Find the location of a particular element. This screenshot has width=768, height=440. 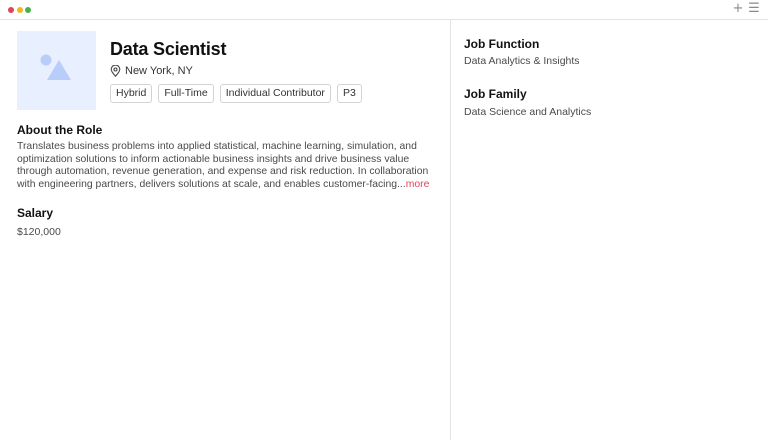

job-location: New York, NY is located at coordinates (151, 71).